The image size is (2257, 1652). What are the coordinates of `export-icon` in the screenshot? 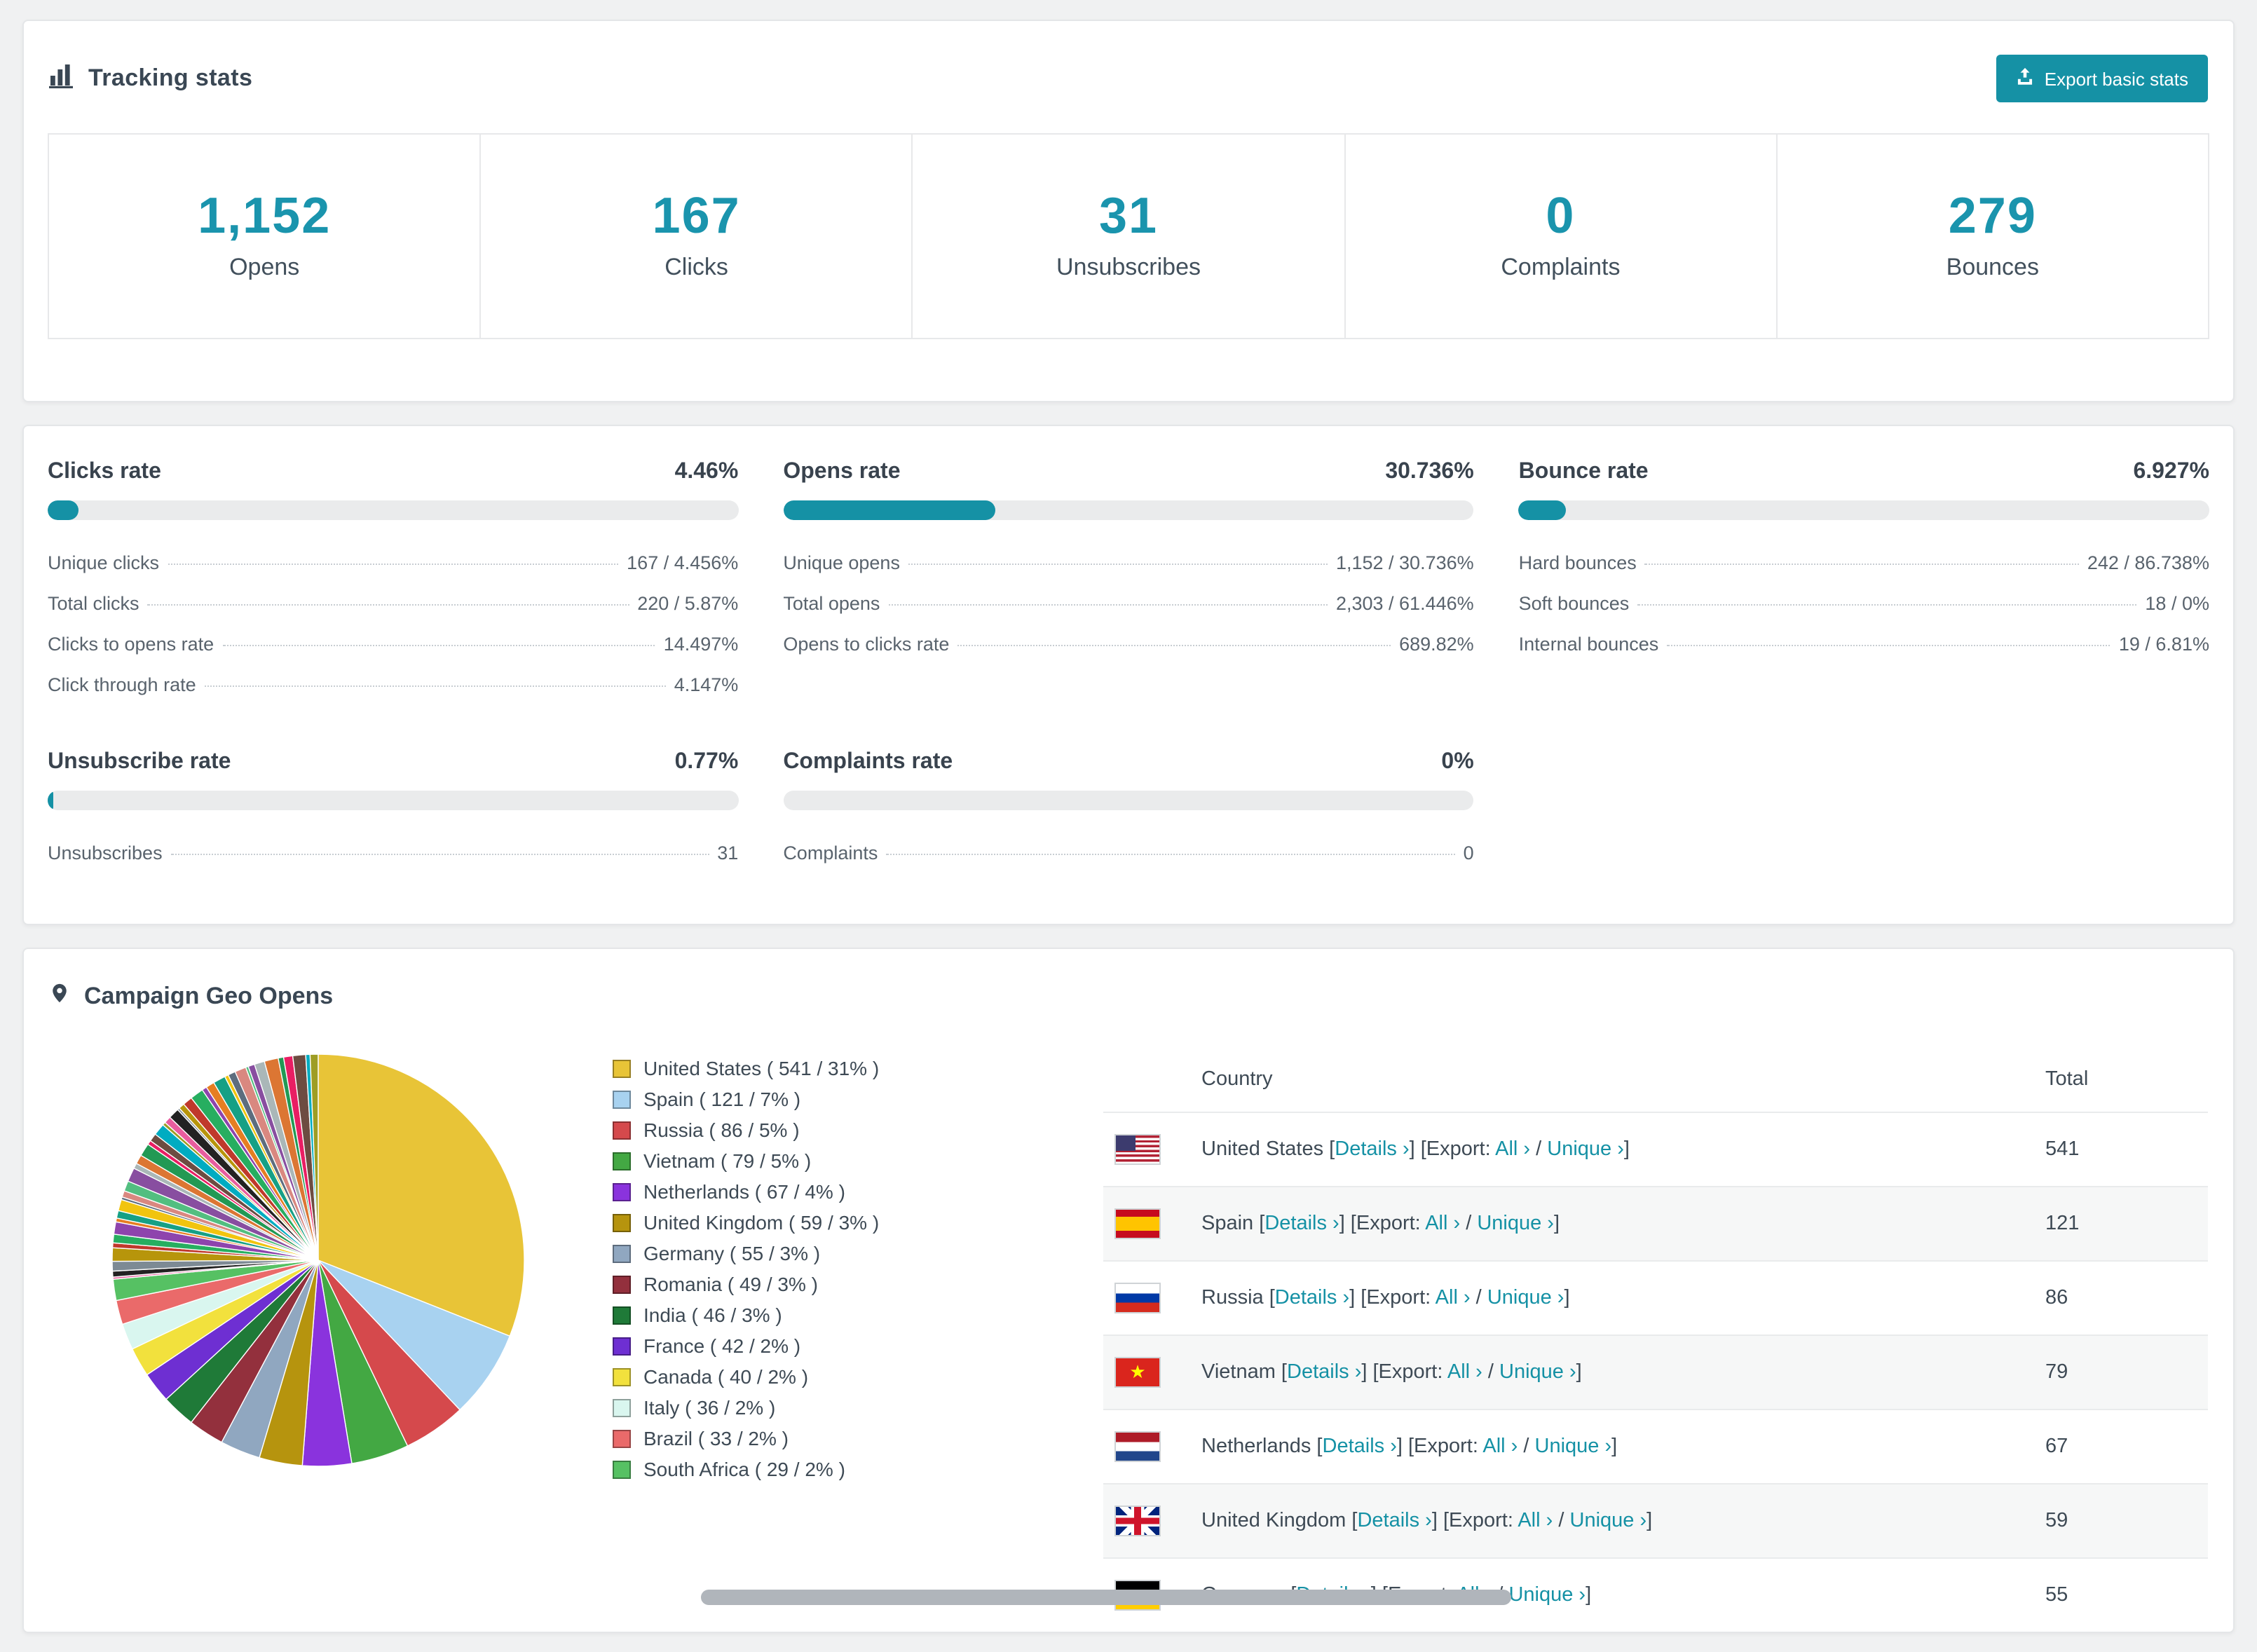 It's located at (2026, 78).